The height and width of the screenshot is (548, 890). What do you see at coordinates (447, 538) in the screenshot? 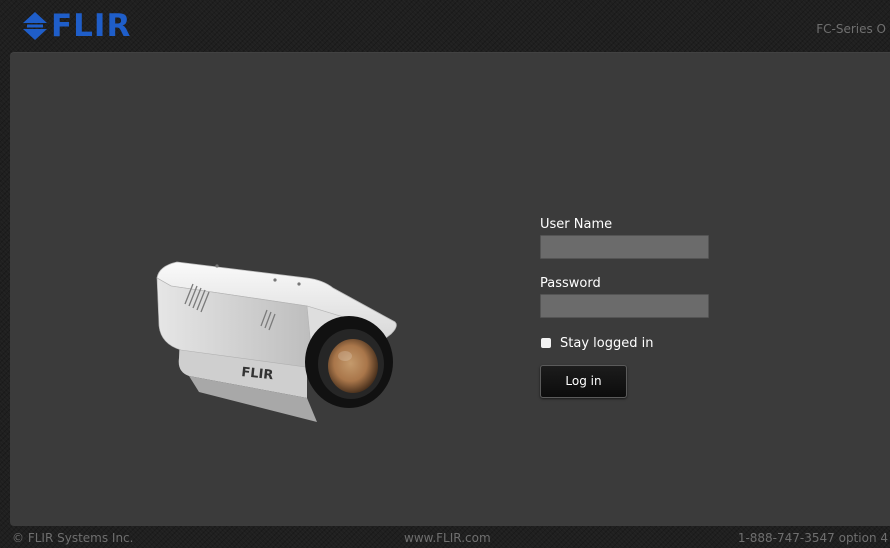
I see `website-link: www.FLIR.com` at bounding box center [447, 538].